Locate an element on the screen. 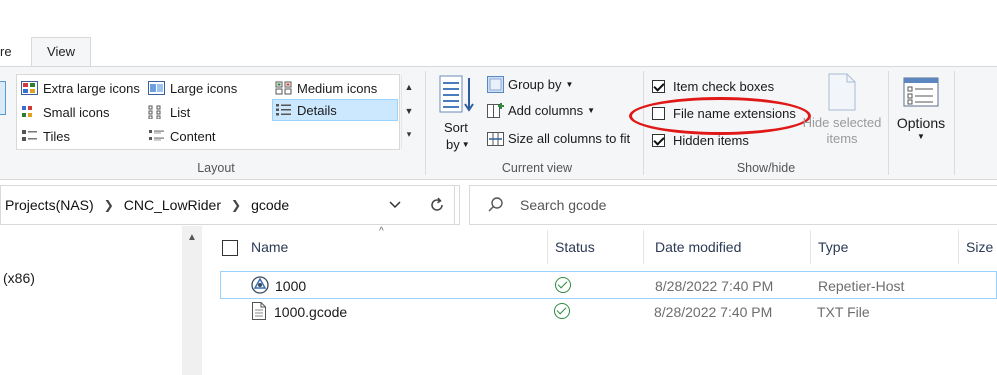 This screenshot has width=997, height=375. extra-large-icons-icon is located at coordinates (29, 88).